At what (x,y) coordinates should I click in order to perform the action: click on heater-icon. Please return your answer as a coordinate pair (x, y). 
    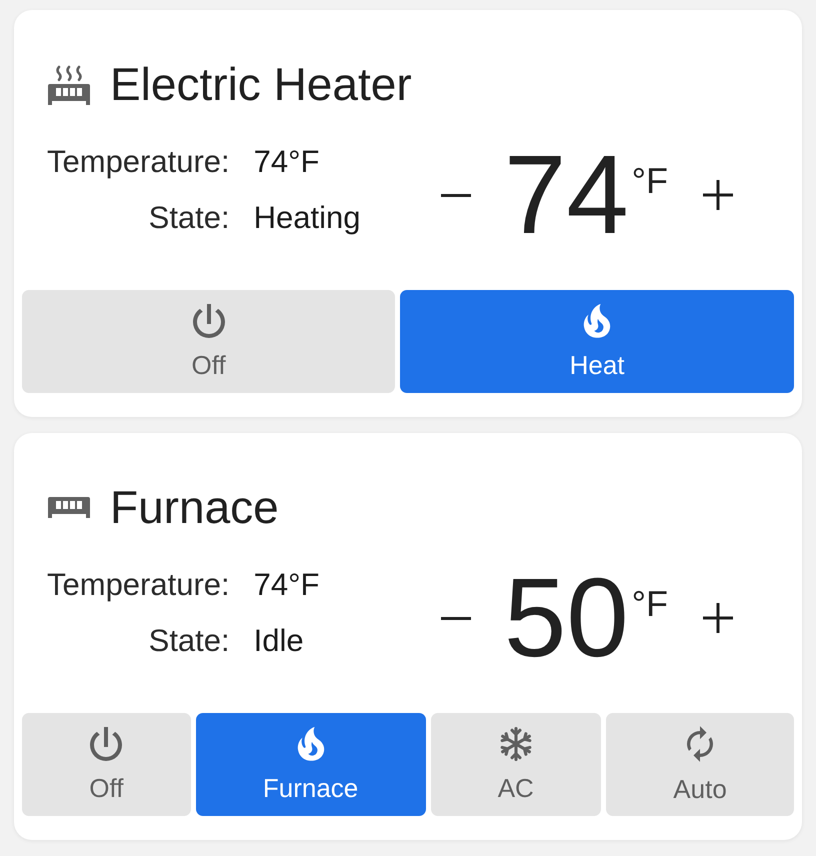
    Looking at the image, I should click on (69, 84).